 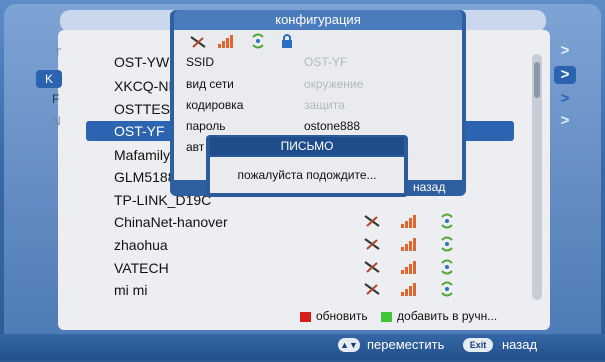 I want to click on red-key-icon, so click(x=305, y=316).